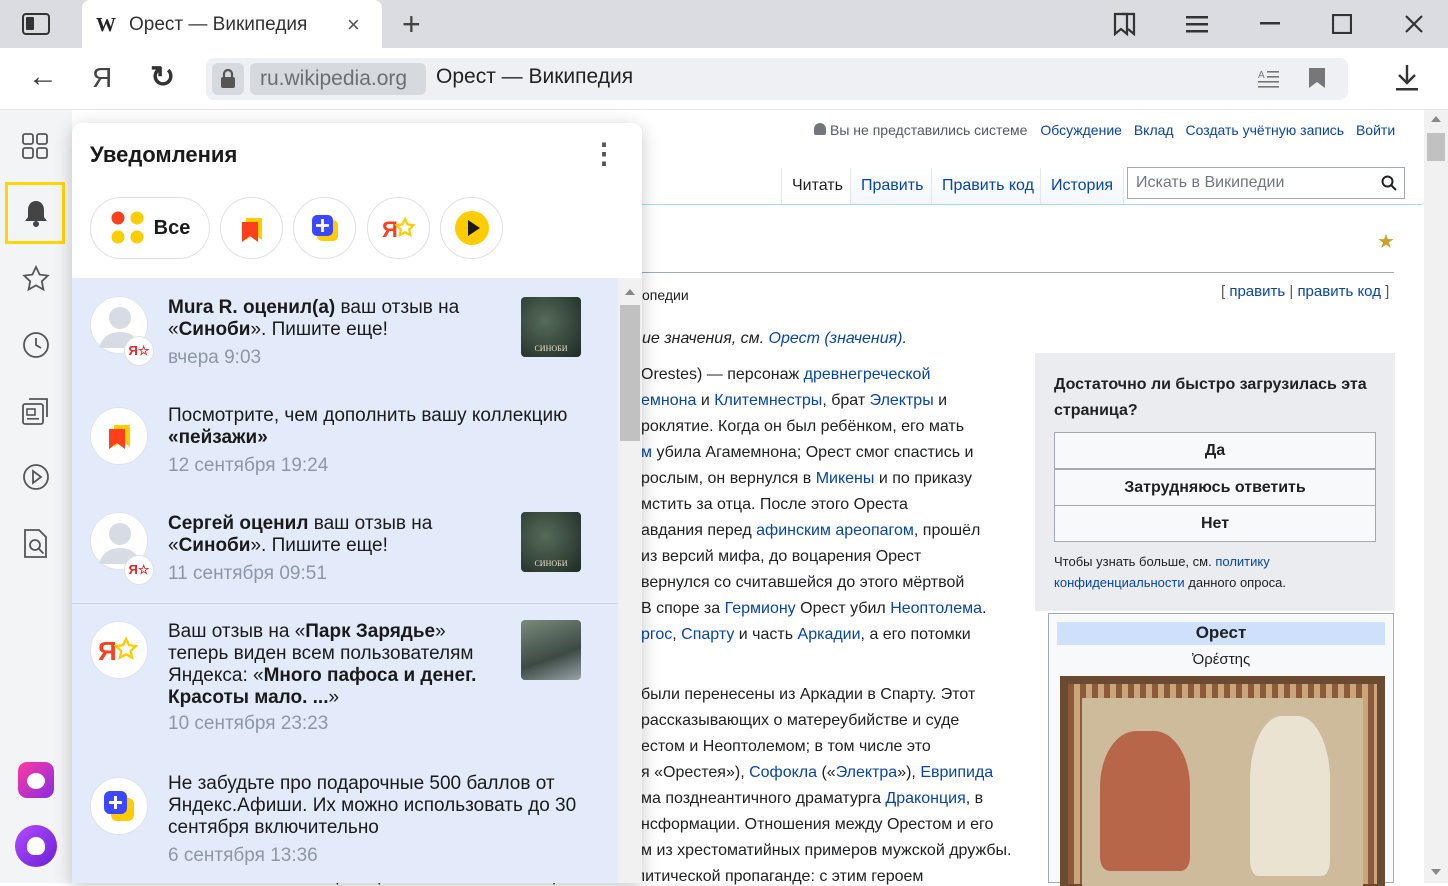 The height and width of the screenshot is (886, 1448). Describe the element at coordinates (1266, 183) in the screenshot. I see `wiki-search-input: Искать в Википедии` at that location.